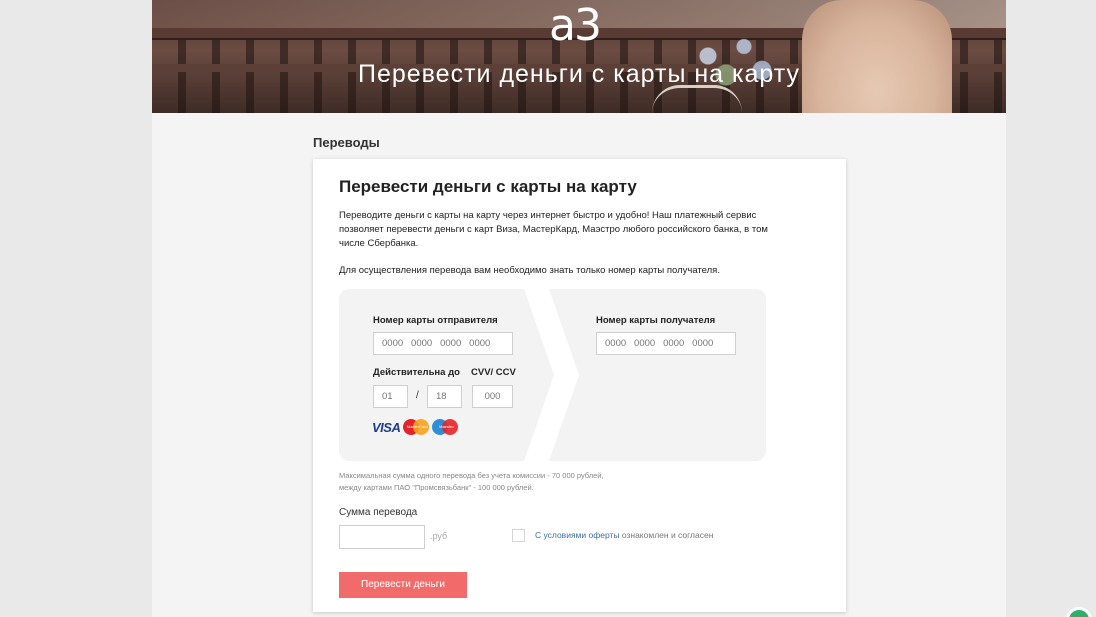 The width and height of the screenshot is (1096, 617). I want to click on chat-widget-icon, so click(1079, 612).